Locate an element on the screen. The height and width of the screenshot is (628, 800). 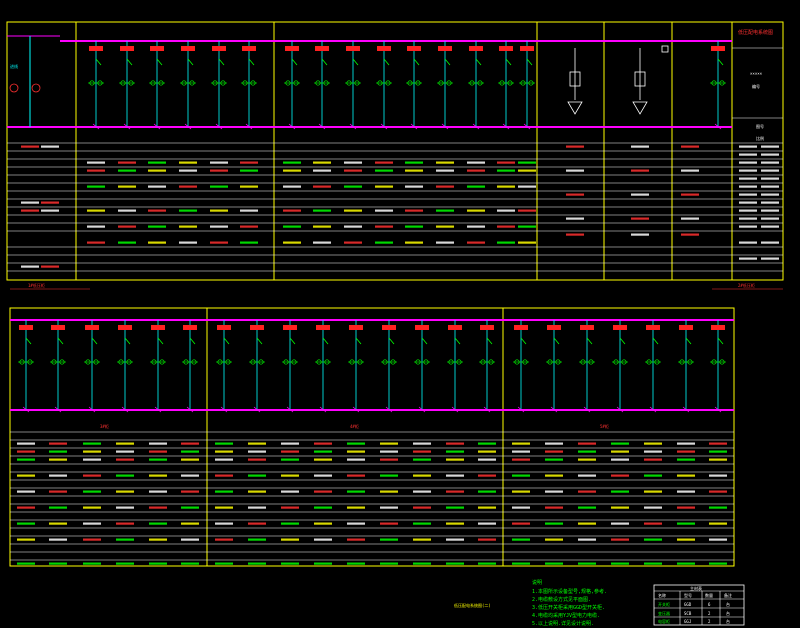
legend-r2c1: 变压器 is located at coordinates (664, 613).